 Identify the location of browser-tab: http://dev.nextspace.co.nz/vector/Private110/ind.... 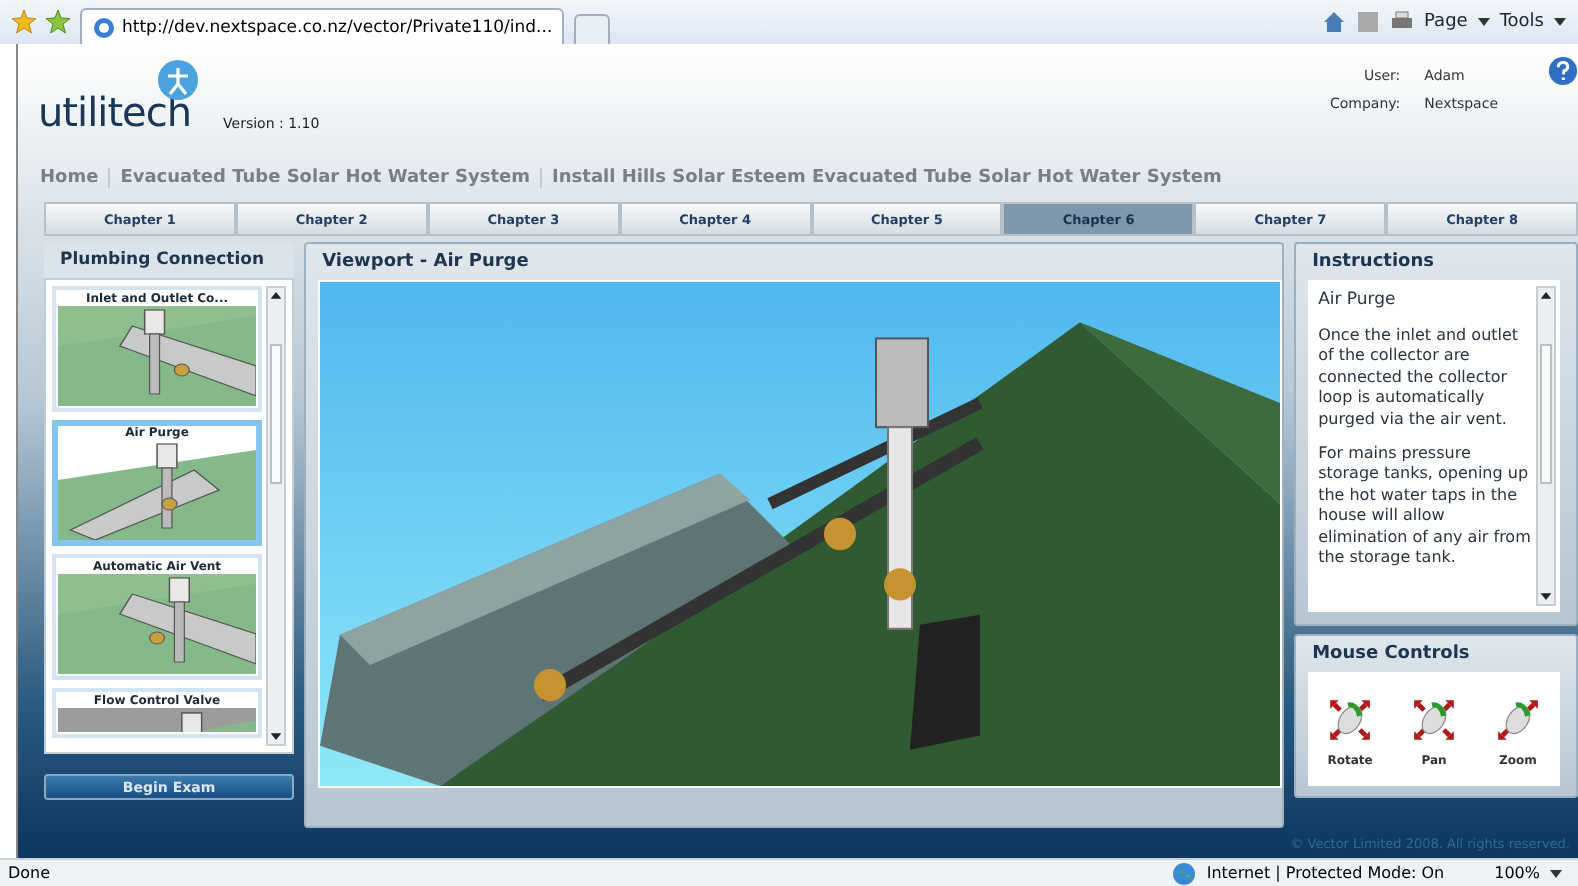
(322, 26).